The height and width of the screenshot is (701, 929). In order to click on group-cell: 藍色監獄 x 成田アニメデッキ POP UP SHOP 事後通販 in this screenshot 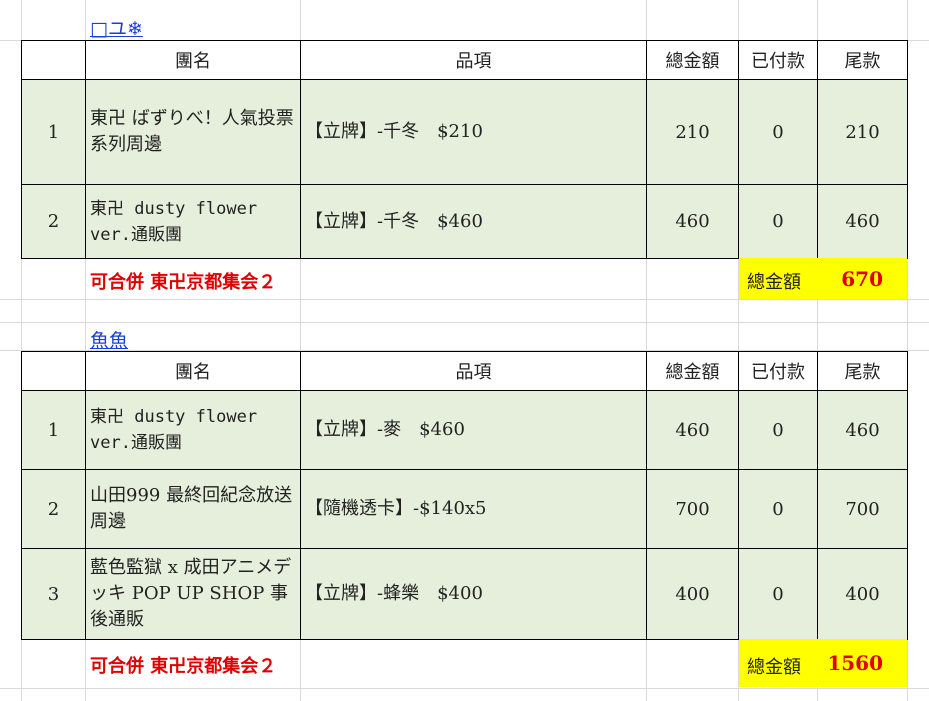, I will do `click(193, 594)`.